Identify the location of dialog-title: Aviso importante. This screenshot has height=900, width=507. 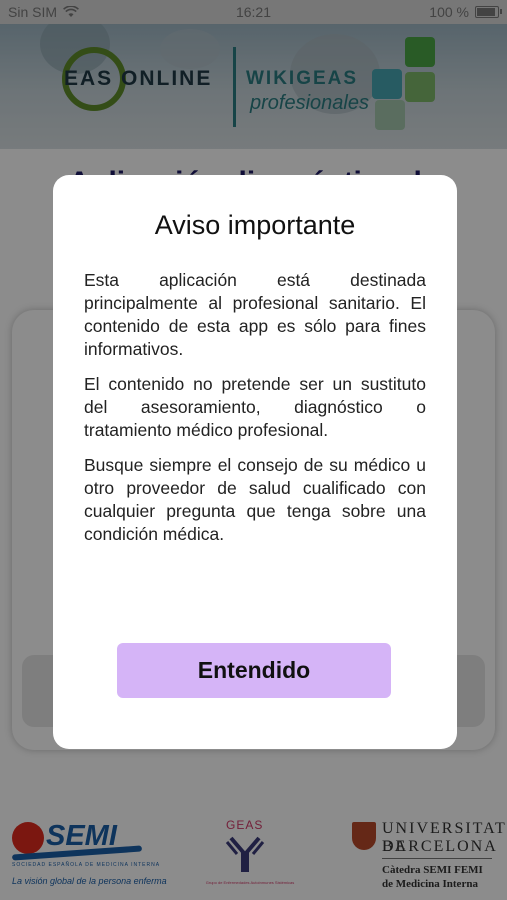
(255, 225).